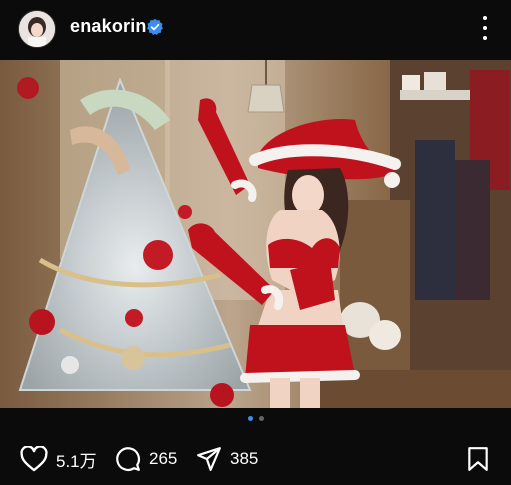 Image resolution: width=511 pixels, height=485 pixels. I want to click on save-button, so click(478, 461).